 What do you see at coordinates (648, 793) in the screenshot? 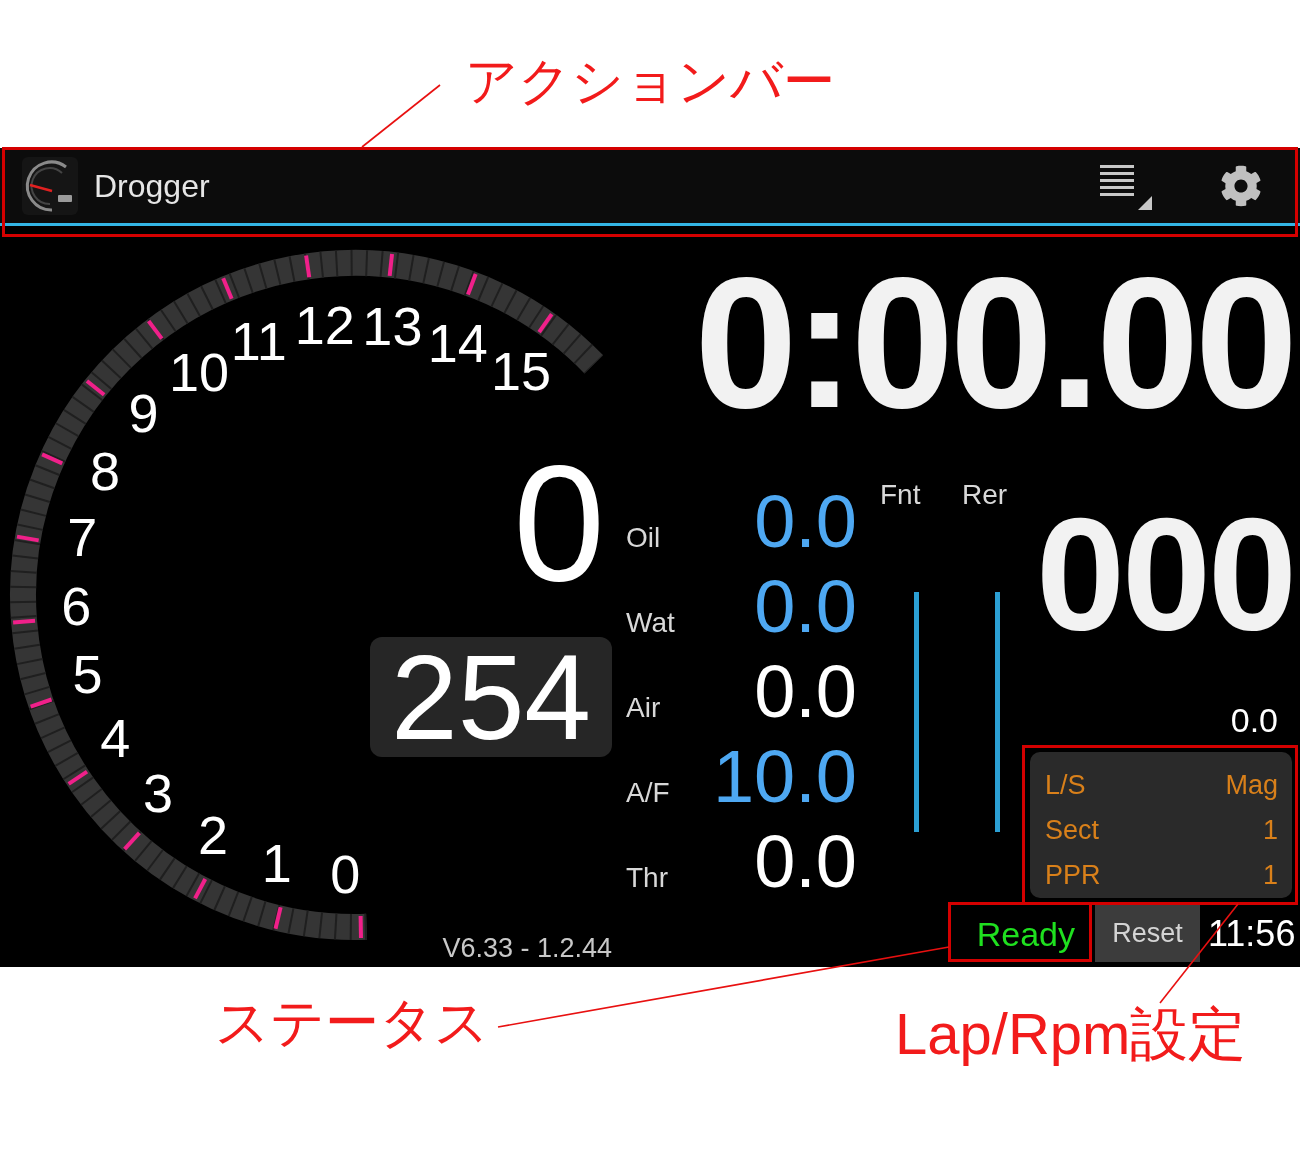
I see `sensor-label: A/F` at bounding box center [648, 793].